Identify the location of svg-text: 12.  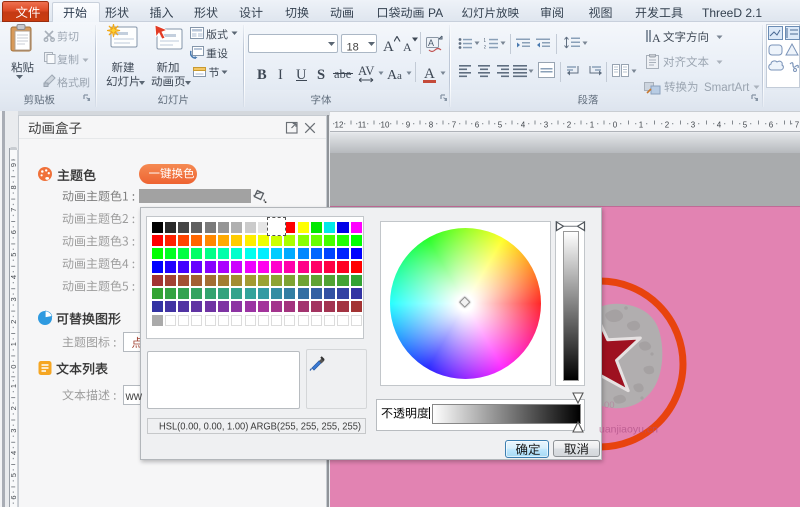
(339, 125).